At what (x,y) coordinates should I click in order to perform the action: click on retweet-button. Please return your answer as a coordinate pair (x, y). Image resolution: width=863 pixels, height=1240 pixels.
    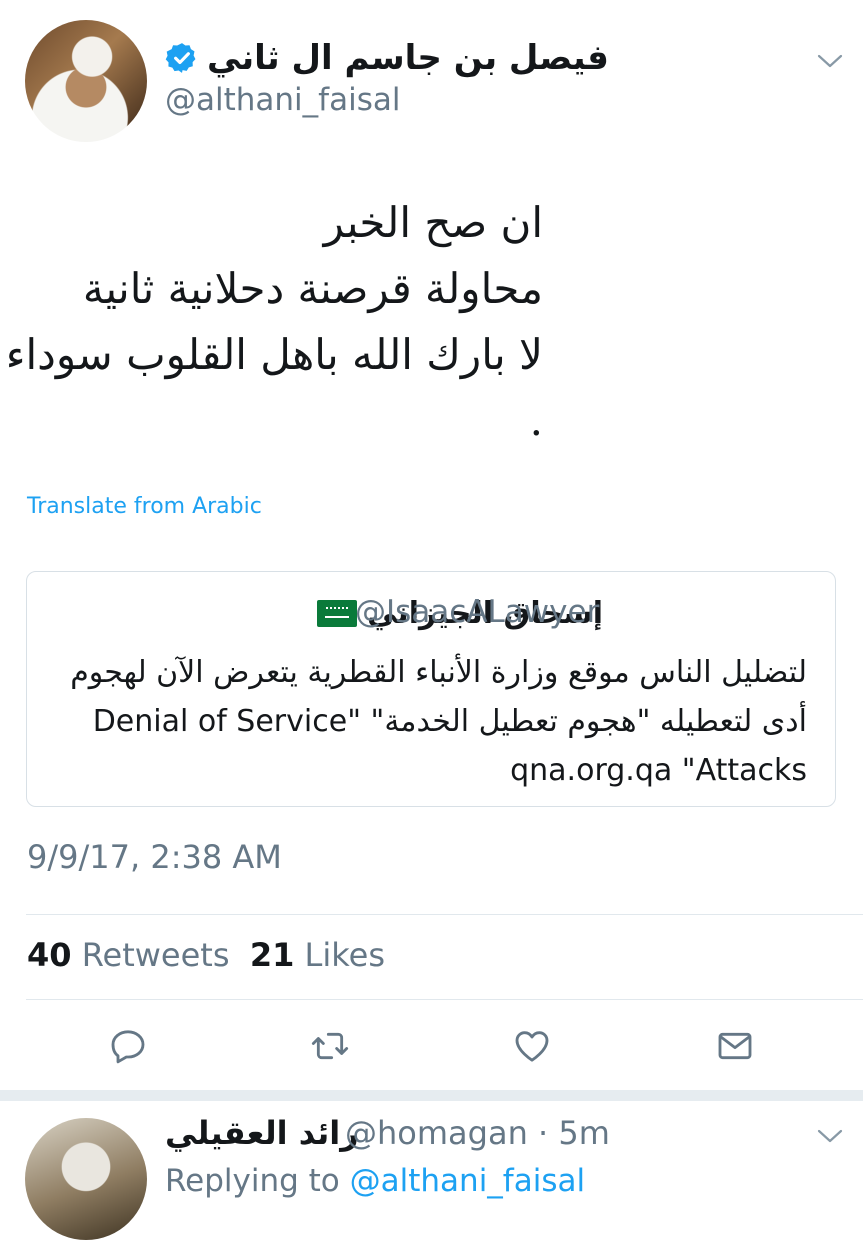
    Looking at the image, I should click on (330, 1046).